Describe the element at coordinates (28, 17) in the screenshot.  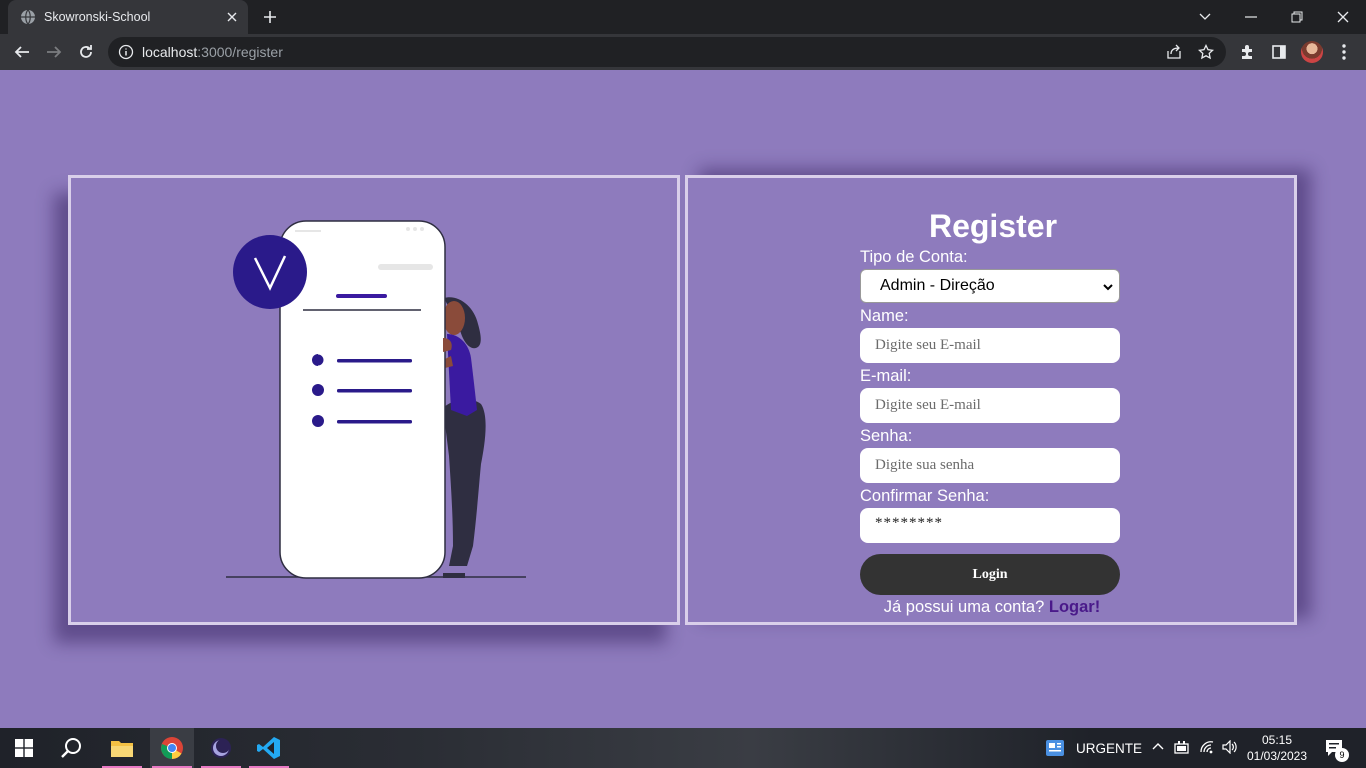
I see `globe-icon` at that location.